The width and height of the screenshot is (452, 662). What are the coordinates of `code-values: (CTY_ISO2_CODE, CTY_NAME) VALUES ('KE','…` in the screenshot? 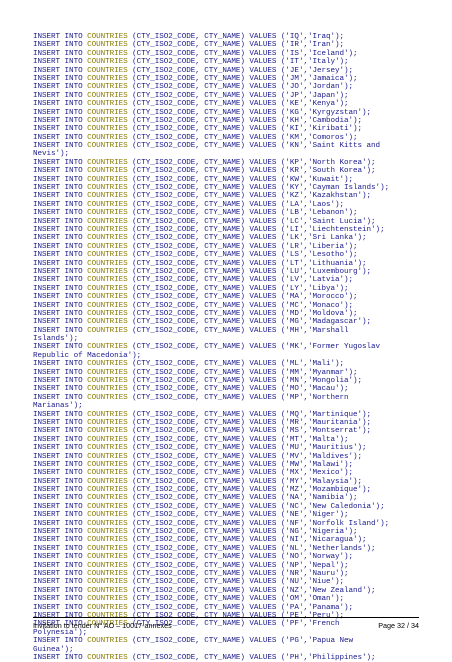 It's located at (238, 104).